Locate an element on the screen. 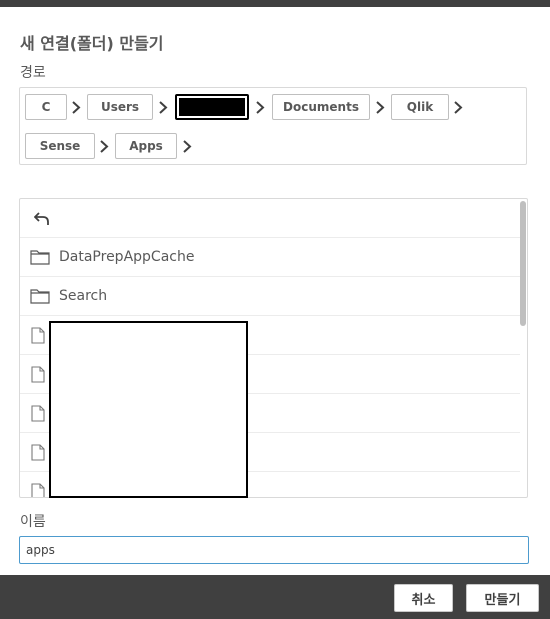 The image size is (550, 619). list-scrollbar is located at coordinates (523, 263).